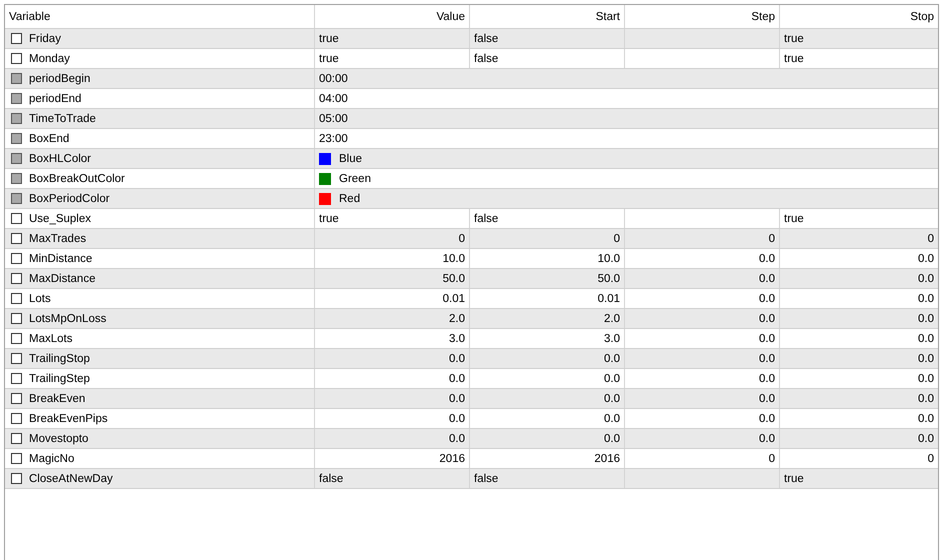  I want to click on column-header: Stop, so click(922, 17).